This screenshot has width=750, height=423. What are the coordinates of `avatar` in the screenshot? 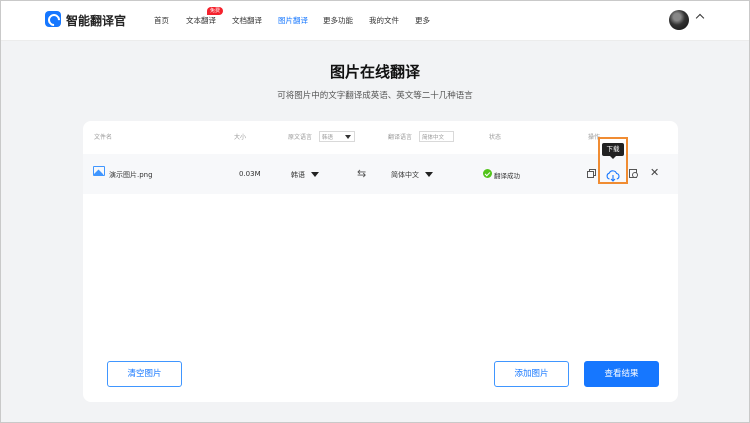 It's located at (679, 20).